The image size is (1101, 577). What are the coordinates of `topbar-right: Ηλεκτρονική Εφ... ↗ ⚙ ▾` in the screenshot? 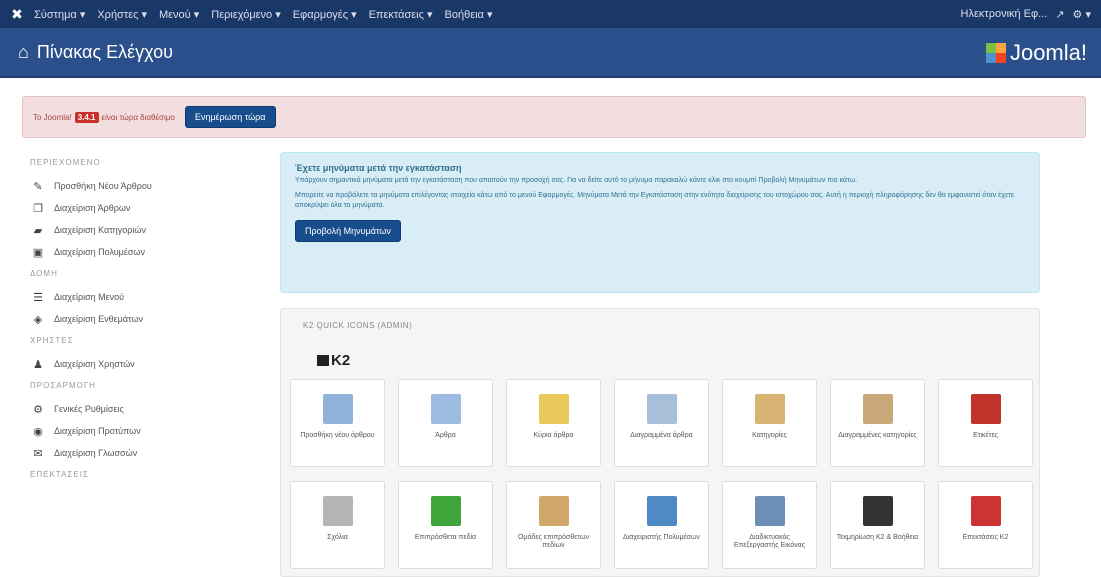 It's located at (1026, 14).